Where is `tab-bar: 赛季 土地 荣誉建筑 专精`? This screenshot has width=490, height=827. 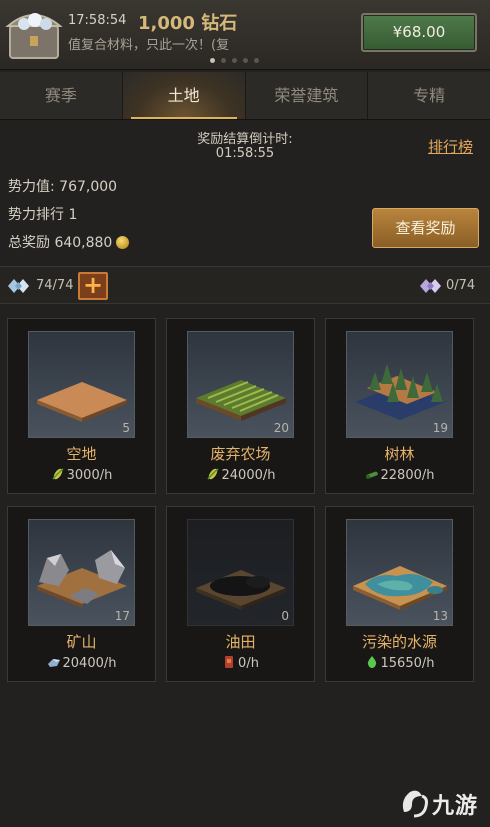
tab-bar: 赛季 土地 荣誉建筑 专精 is located at coordinates (245, 96).